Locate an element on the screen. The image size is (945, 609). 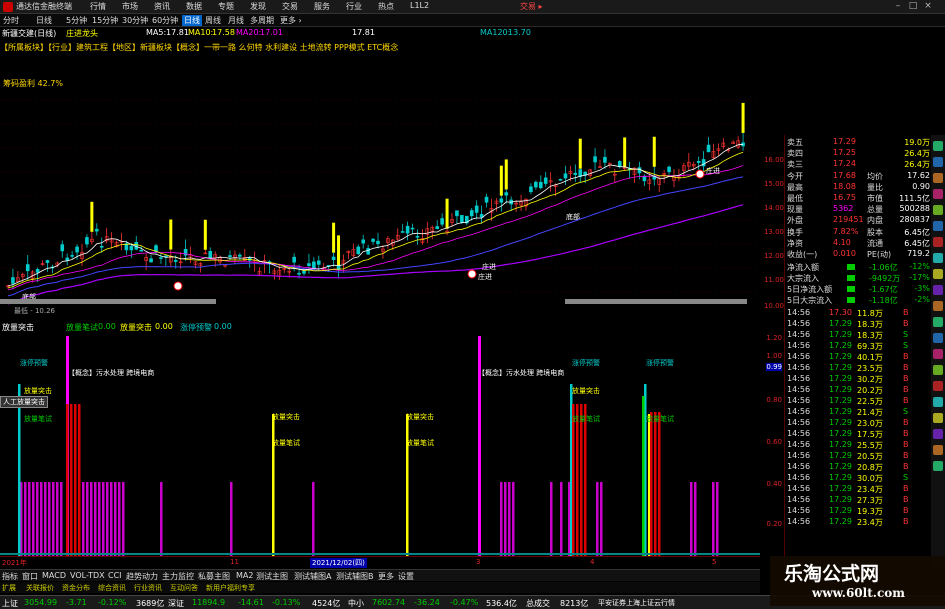
broker-trade-link: 交易 ▸ is located at coordinates (531, 6).